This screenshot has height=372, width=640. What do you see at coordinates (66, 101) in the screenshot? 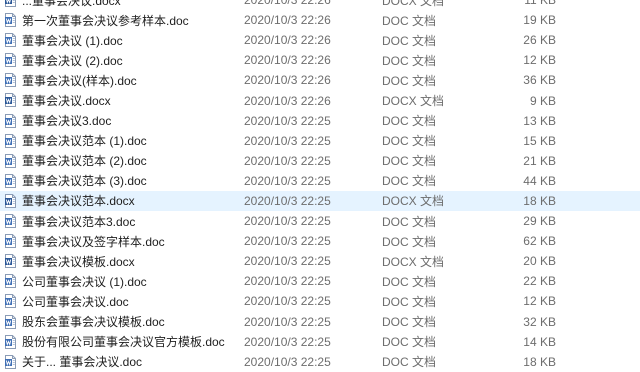
I see `file-name: 董事会决议.docx` at bounding box center [66, 101].